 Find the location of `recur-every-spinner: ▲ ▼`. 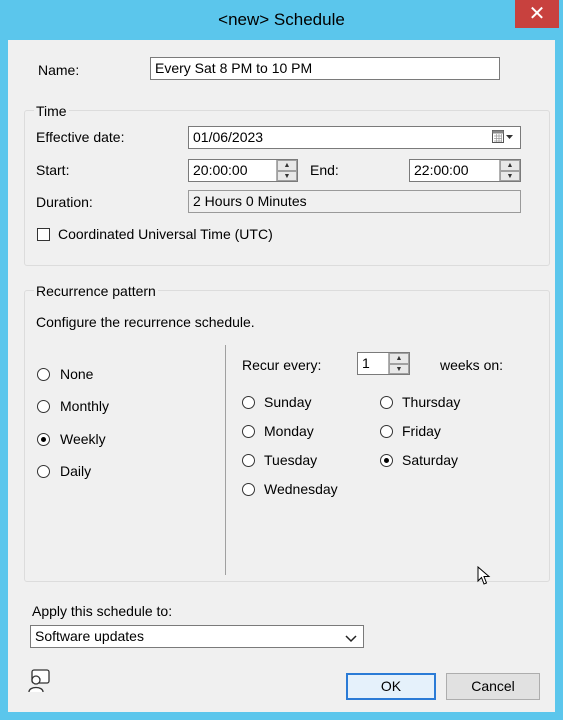

recur-every-spinner: ▲ ▼ is located at coordinates (398, 363).